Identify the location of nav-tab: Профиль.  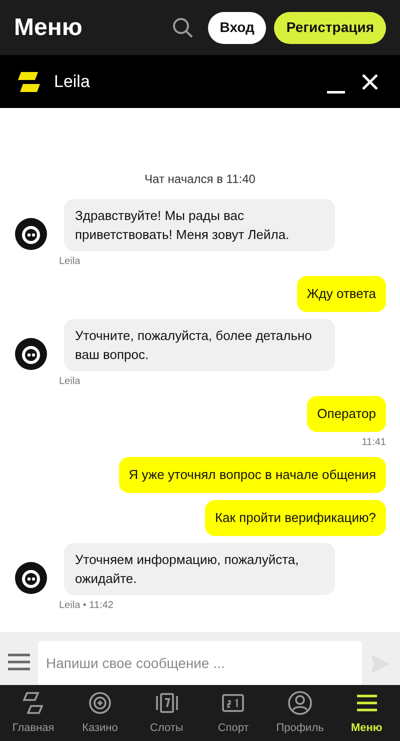
(300, 713).